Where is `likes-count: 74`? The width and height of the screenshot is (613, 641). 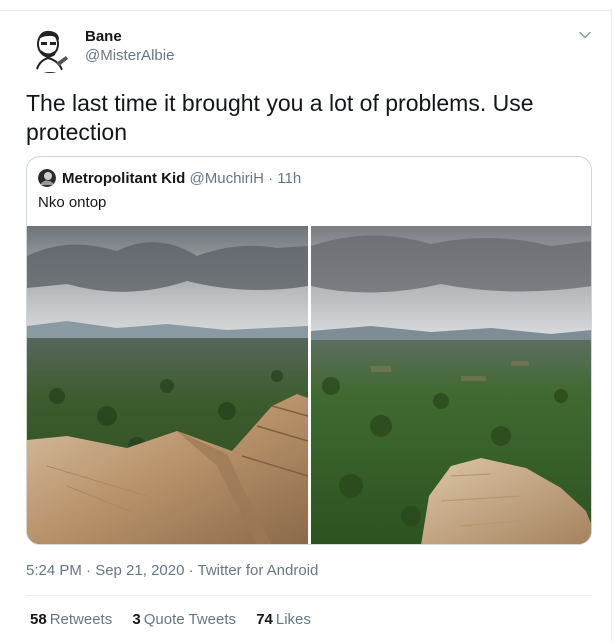
likes-count: 74 is located at coordinates (264, 619).